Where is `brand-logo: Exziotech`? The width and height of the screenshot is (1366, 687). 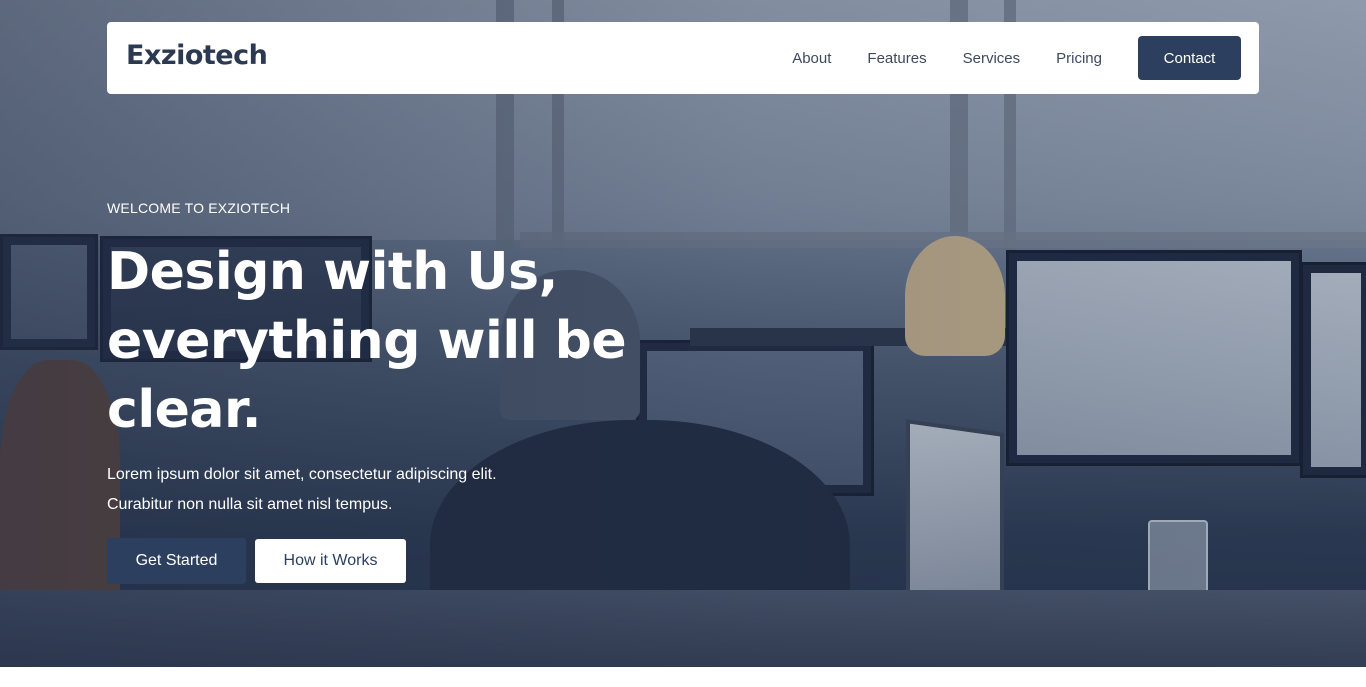
brand-logo: Exziotech is located at coordinates (197, 55).